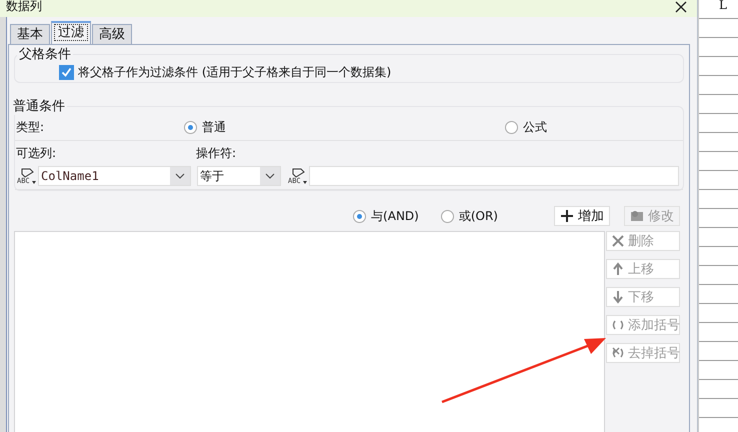 The image size is (738, 432). What do you see at coordinates (216, 153) in the screenshot?
I see `field-label: 操作符:` at bounding box center [216, 153].